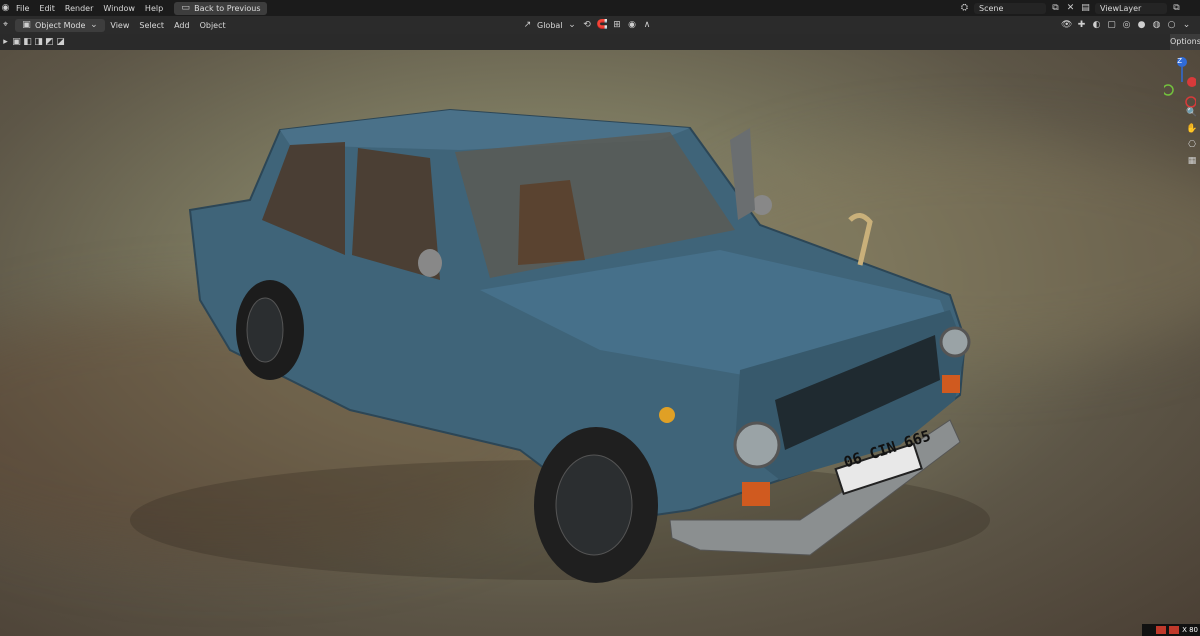 Image resolution: width=1200 pixels, height=636 pixels. I want to click on transform-orientation-icon: ↗, so click(527, 24).